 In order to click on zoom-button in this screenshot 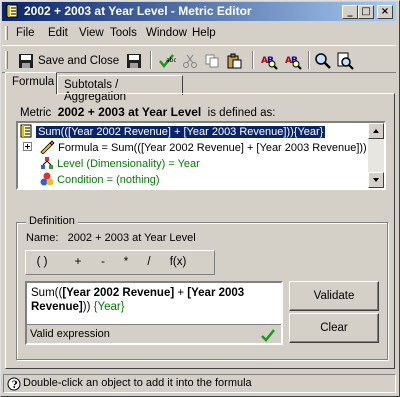, I will do `click(323, 61)`.